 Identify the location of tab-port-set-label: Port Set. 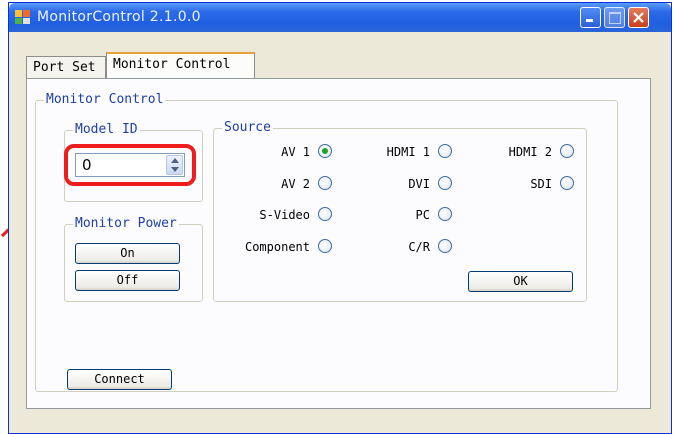
(64, 67).